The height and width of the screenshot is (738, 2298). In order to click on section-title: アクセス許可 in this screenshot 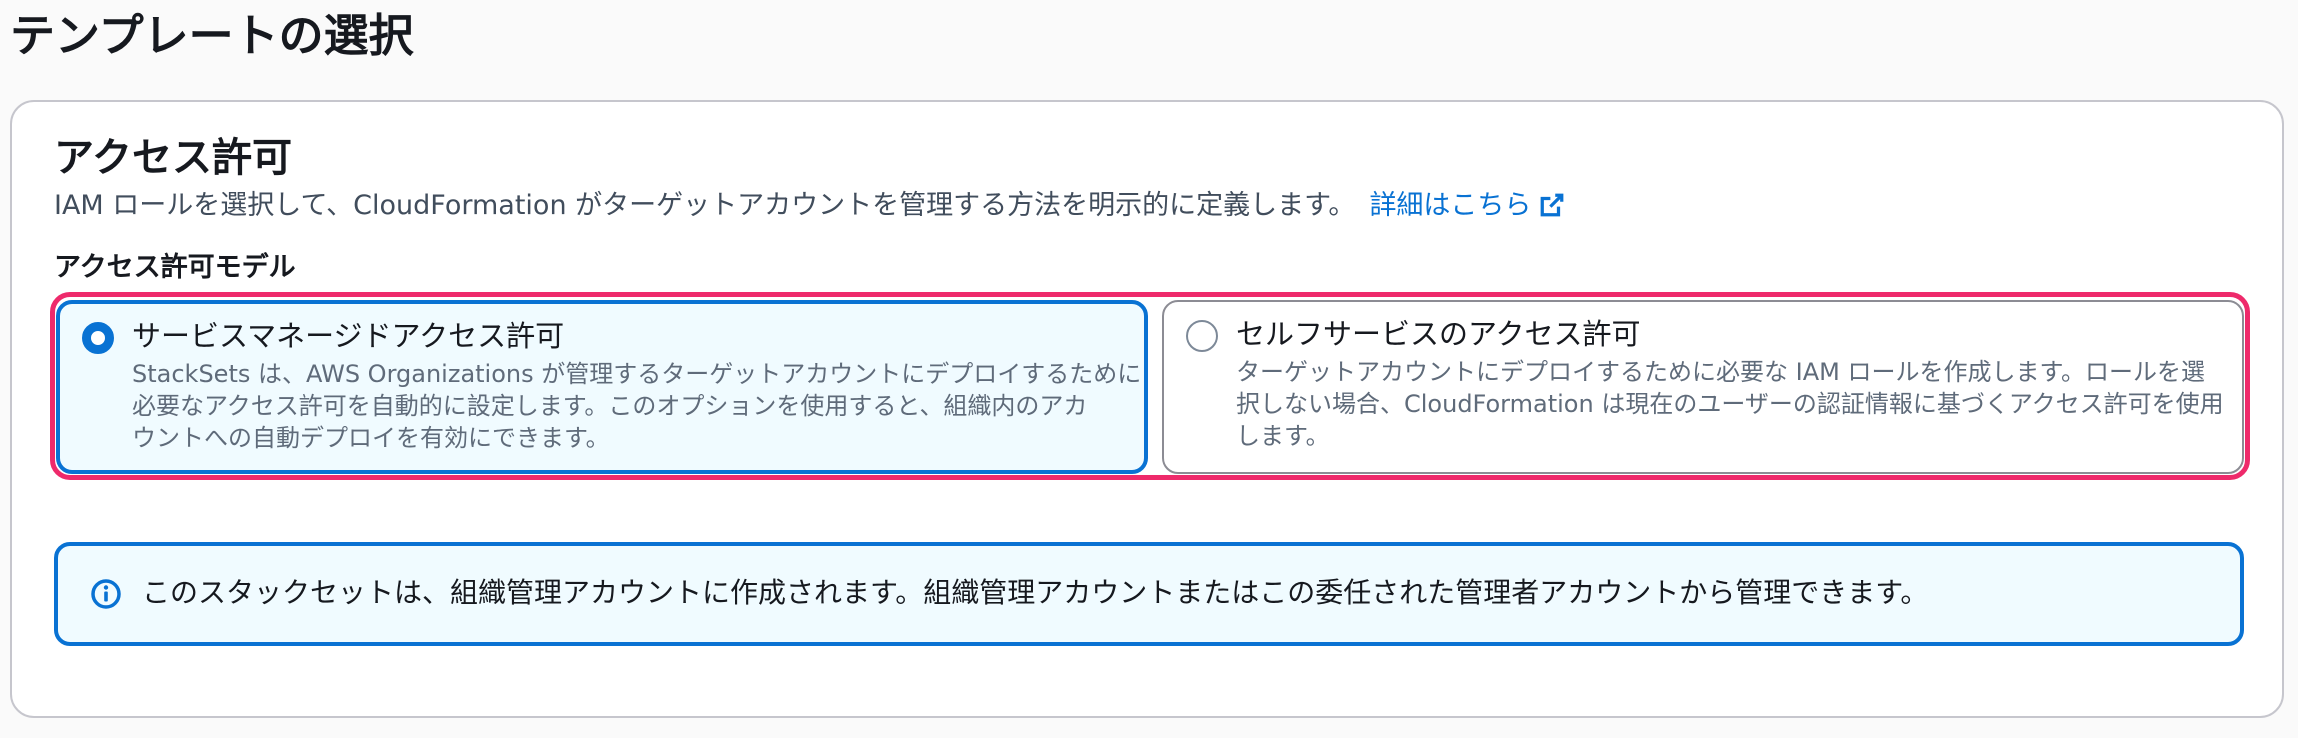, I will do `click(173, 158)`.